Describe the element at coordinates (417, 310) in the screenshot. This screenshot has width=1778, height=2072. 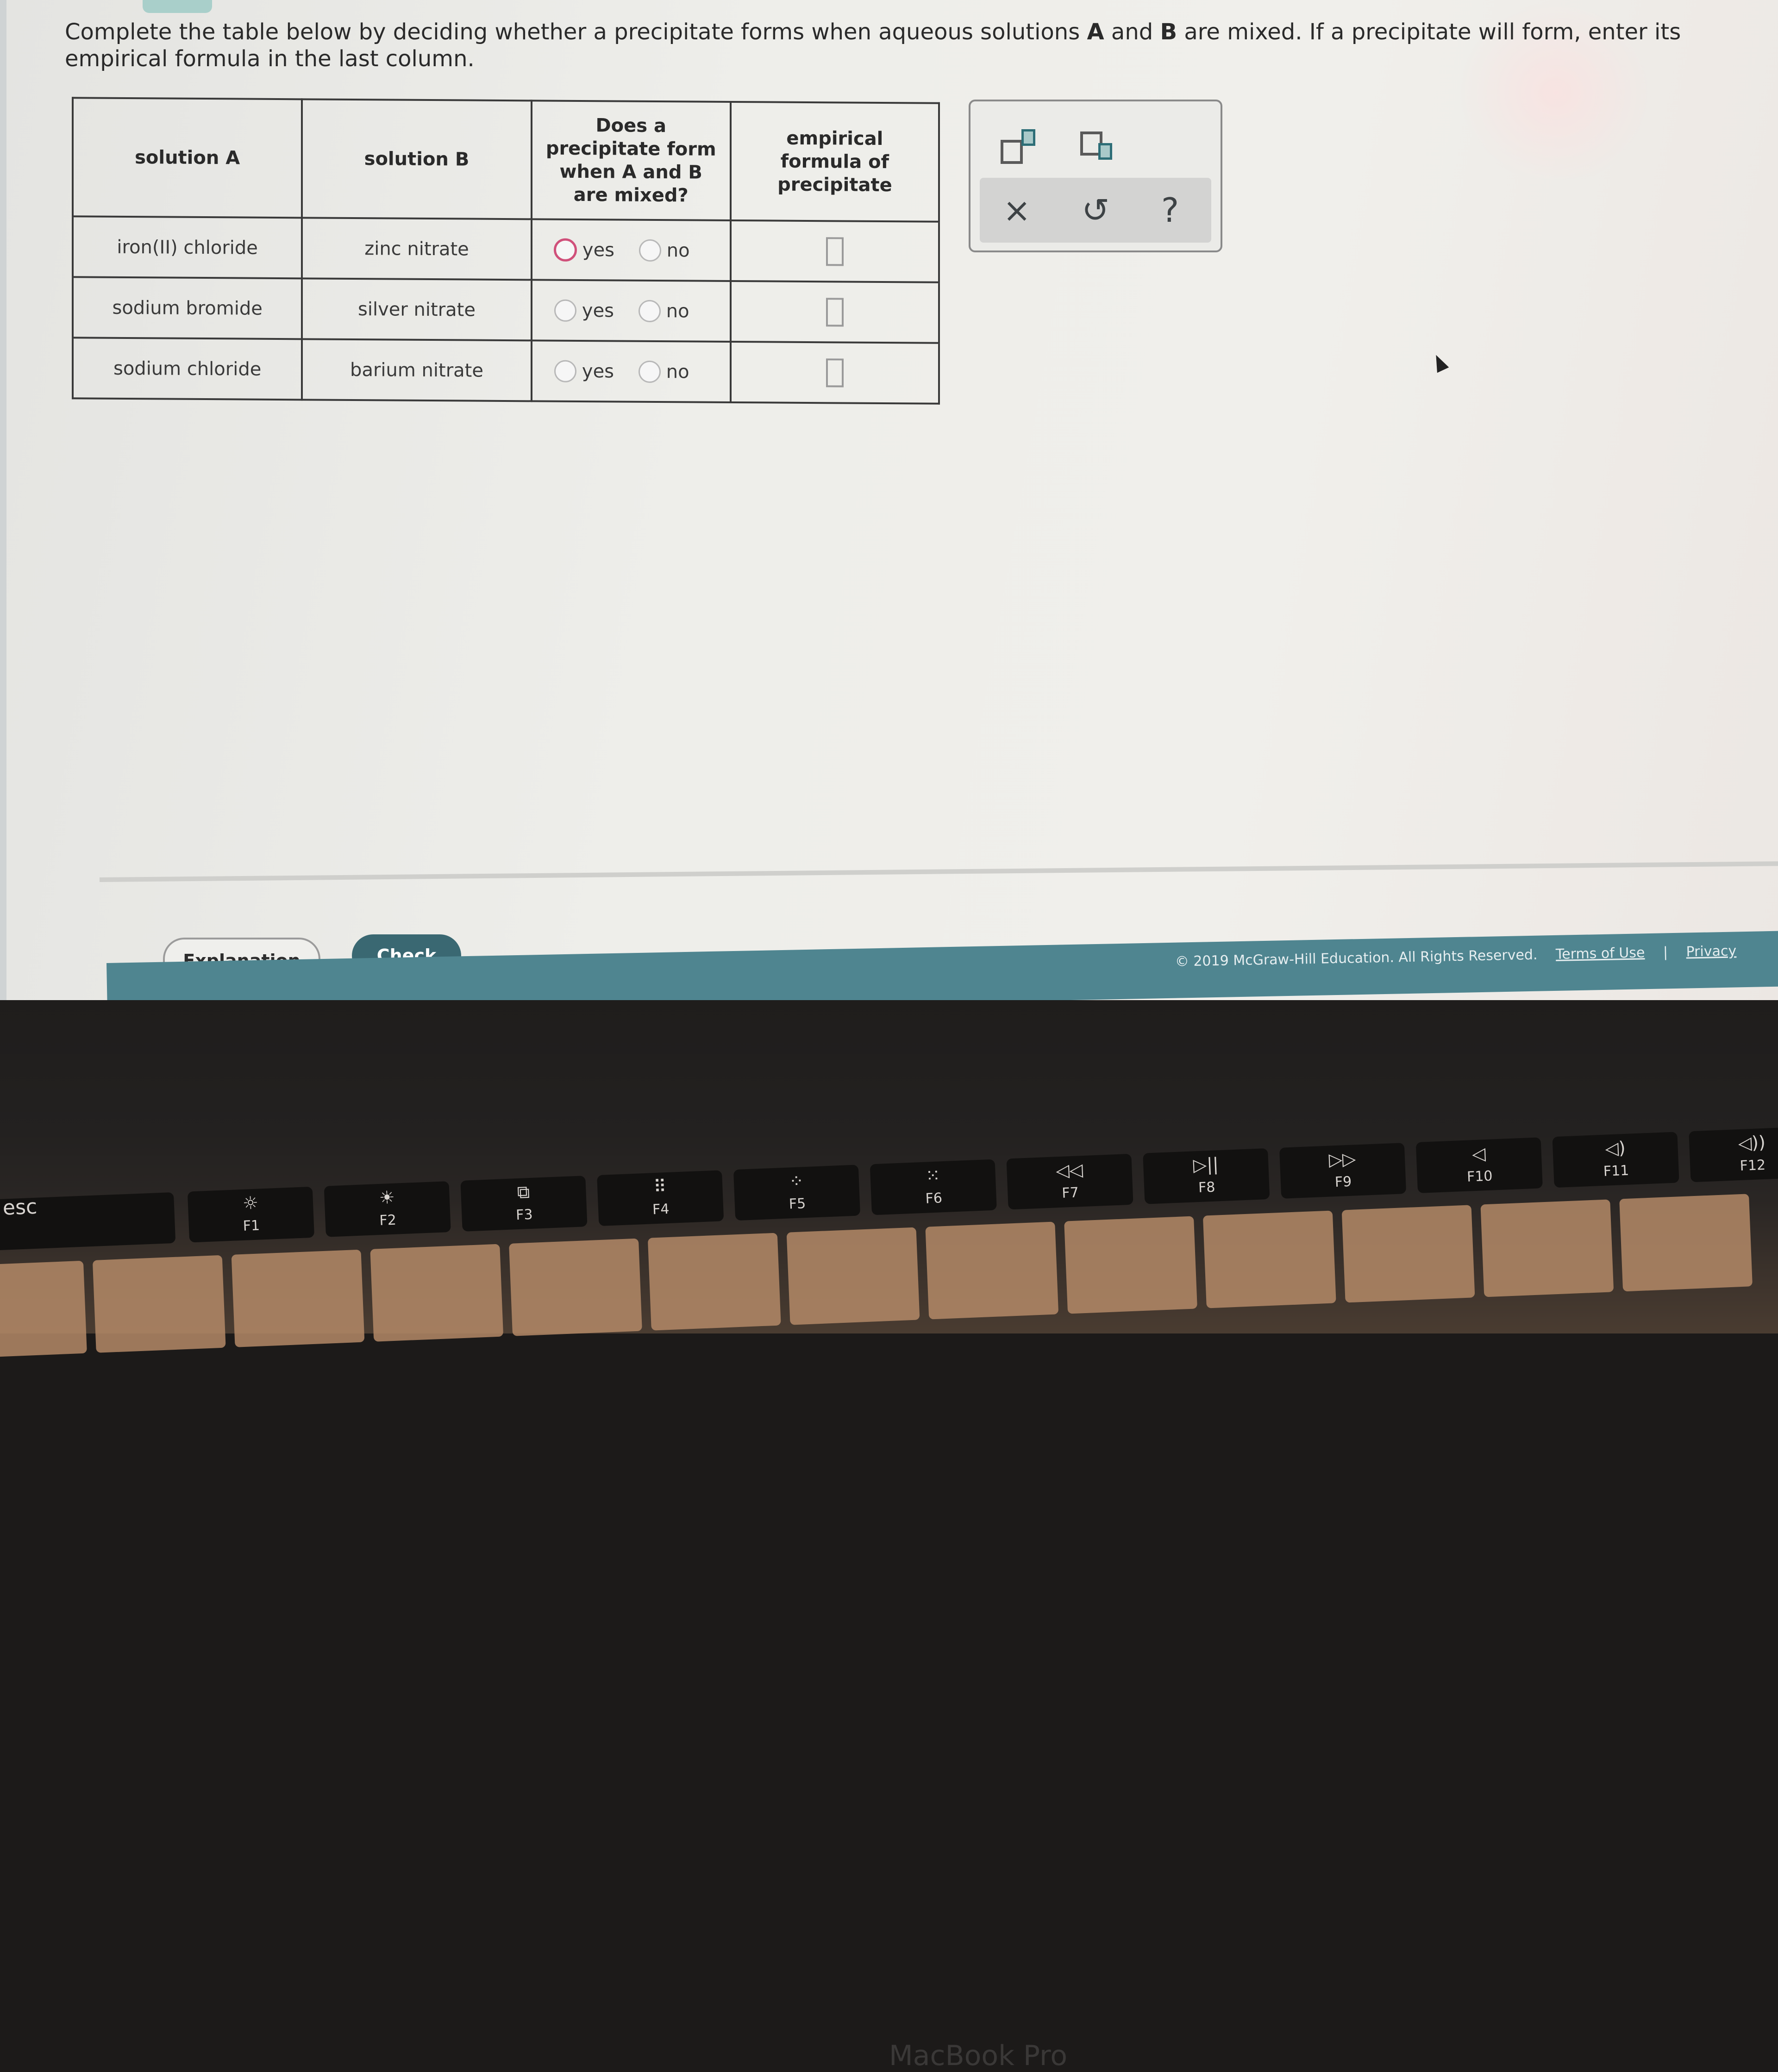
I see `solution-b-cell: silver nitrate` at that location.